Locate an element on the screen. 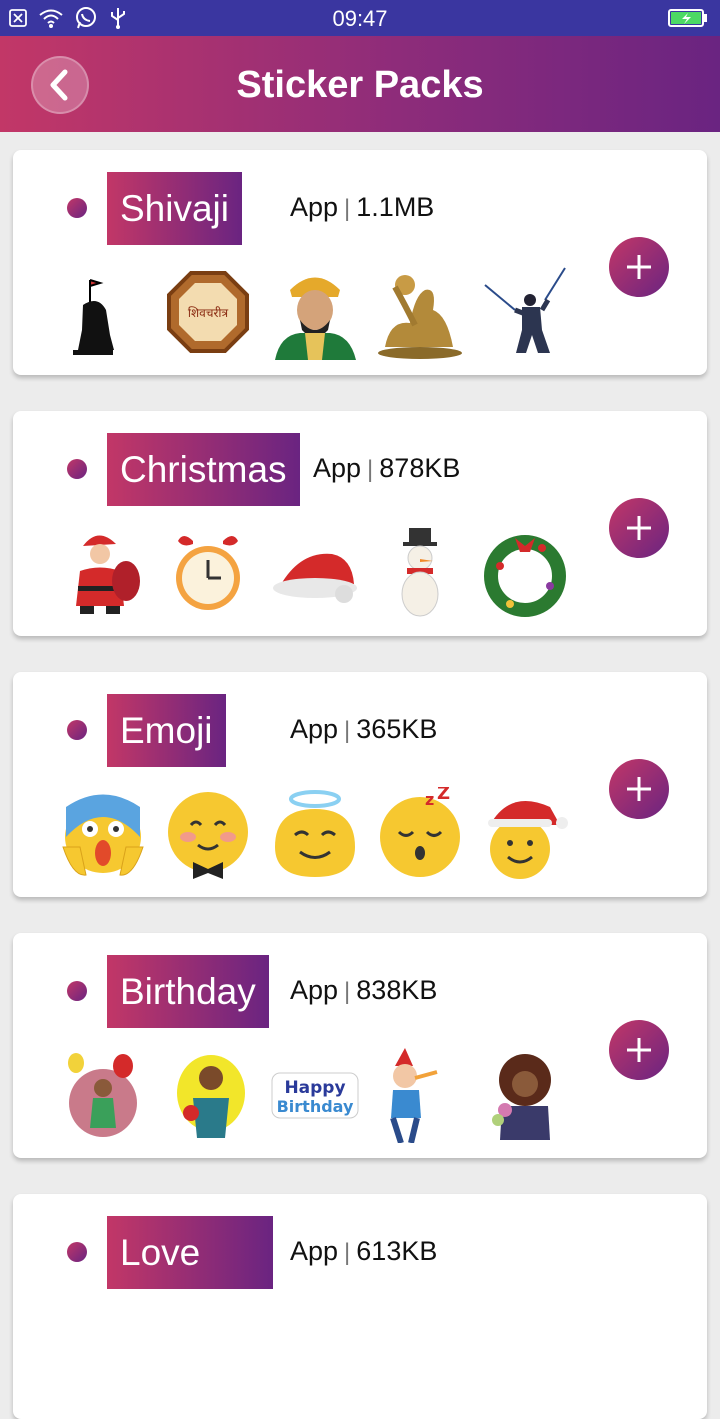  party-boy-sticker is located at coordinates (414, 1095).